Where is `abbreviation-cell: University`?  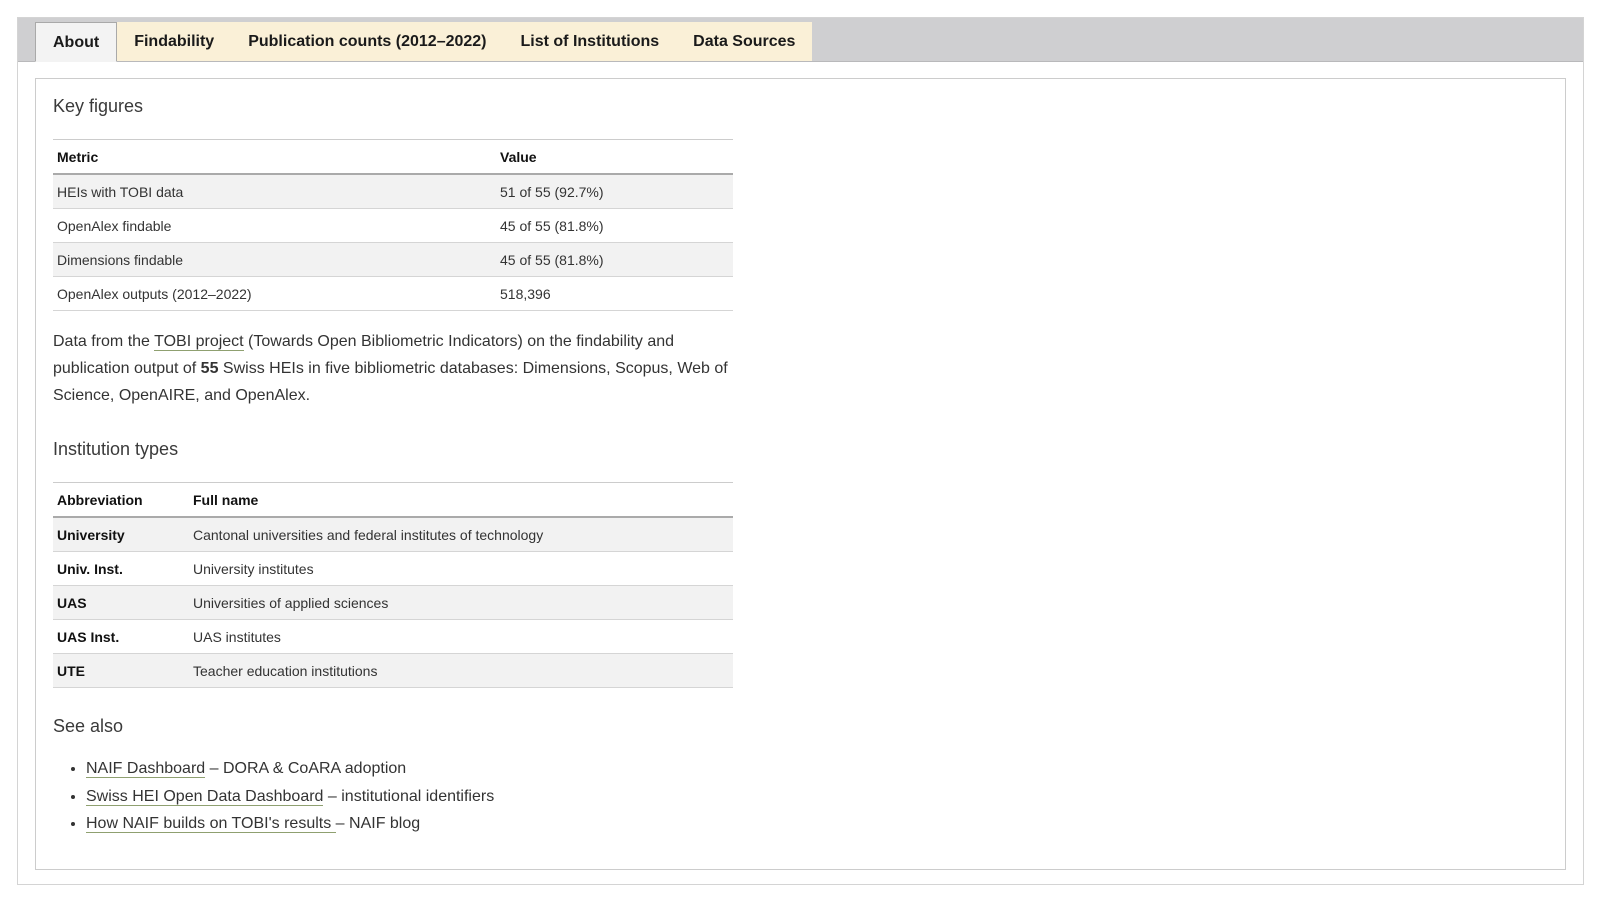 abbreviation-cell: University is located at coordinates (121, 534).